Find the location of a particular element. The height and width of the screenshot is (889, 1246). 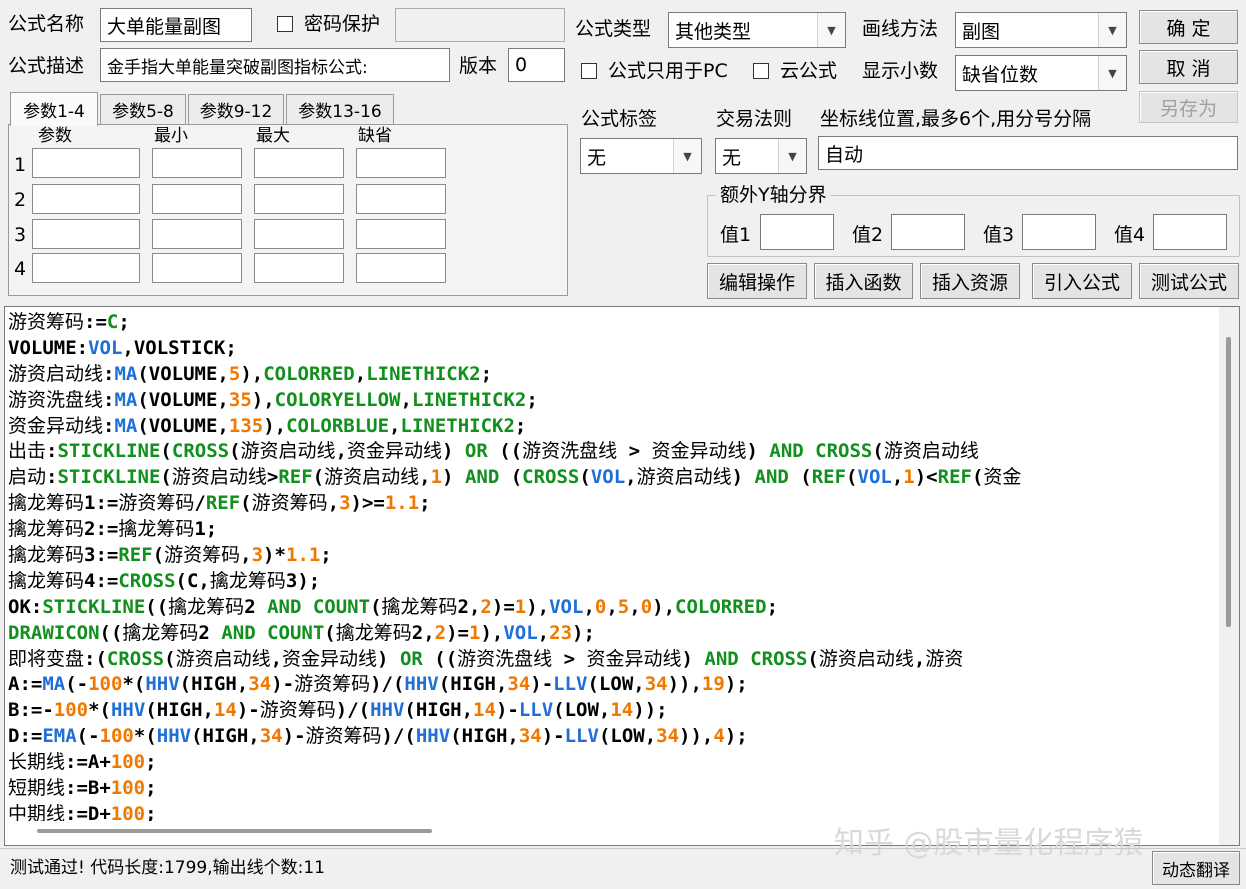

test-formula-button: 测试公式 is located at coordinates (1189, 281).